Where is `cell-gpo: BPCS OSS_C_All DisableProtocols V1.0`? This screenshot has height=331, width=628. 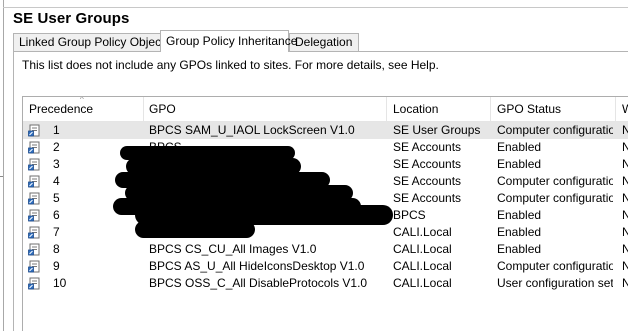
cell-gpo: BPCS OSS_C_All DisableProtocols V1.0 is located at coordinates (258, 283).